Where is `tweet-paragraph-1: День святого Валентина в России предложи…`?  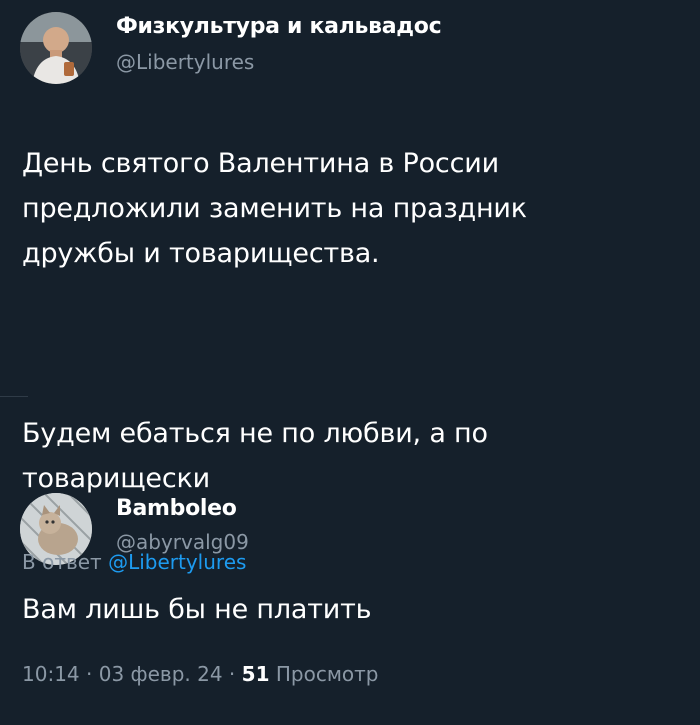 tweet-paragraph-1: День святого Валентина в России предложи… is located at coordinates (274, 208).